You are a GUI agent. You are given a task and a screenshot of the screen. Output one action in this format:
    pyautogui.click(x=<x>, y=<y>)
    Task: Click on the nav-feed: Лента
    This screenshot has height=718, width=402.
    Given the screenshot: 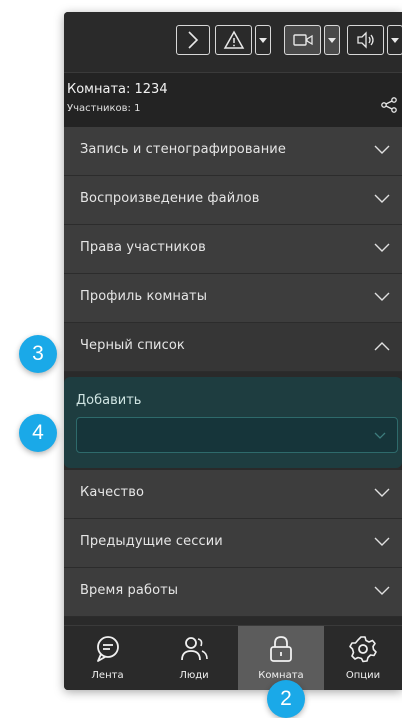 What is the action you would take?
    pyautogui.click(x=107, y=658)
    